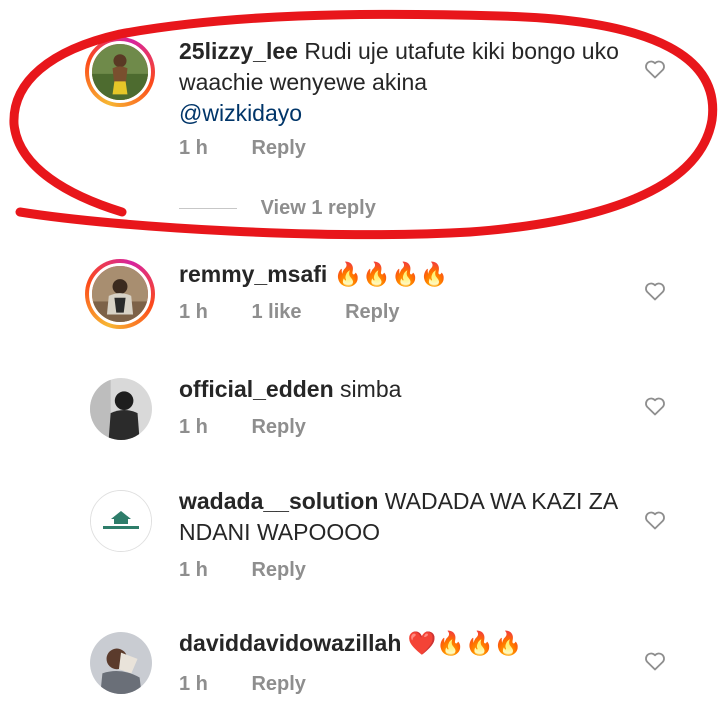  What do you see at coordinates (238, 51) in the screenshot?
I see `username: 25lizzy_lee` at bounding box center [238, 51].